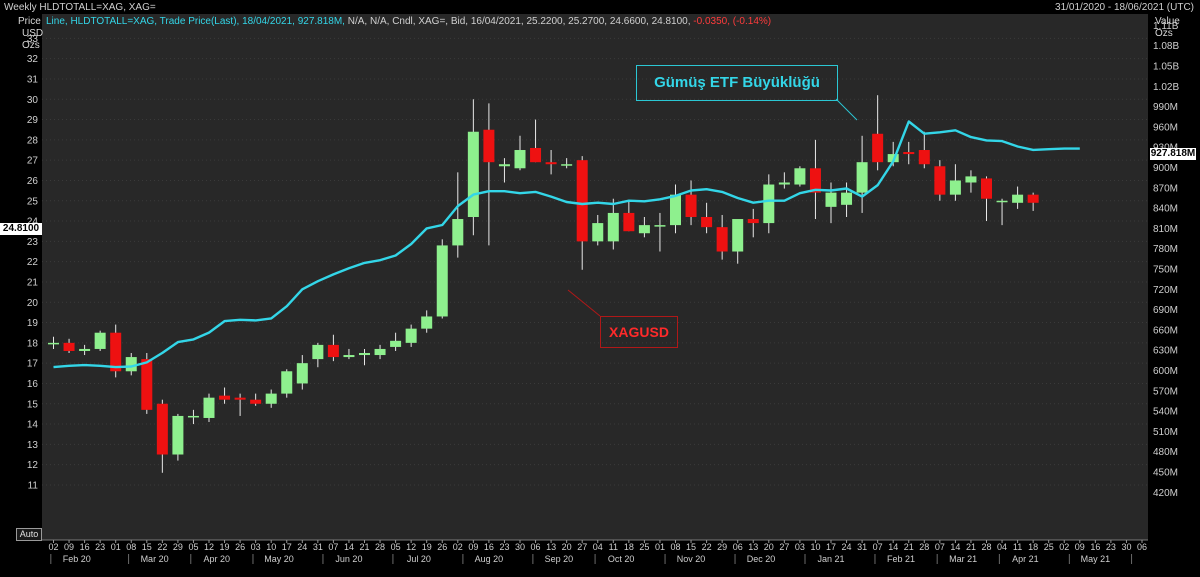 The height and width of the screenshot is (577, 1200). Describe the element at coordinates (33, 465) in the screenshot. I see `price-tick-label: 12` at that location.